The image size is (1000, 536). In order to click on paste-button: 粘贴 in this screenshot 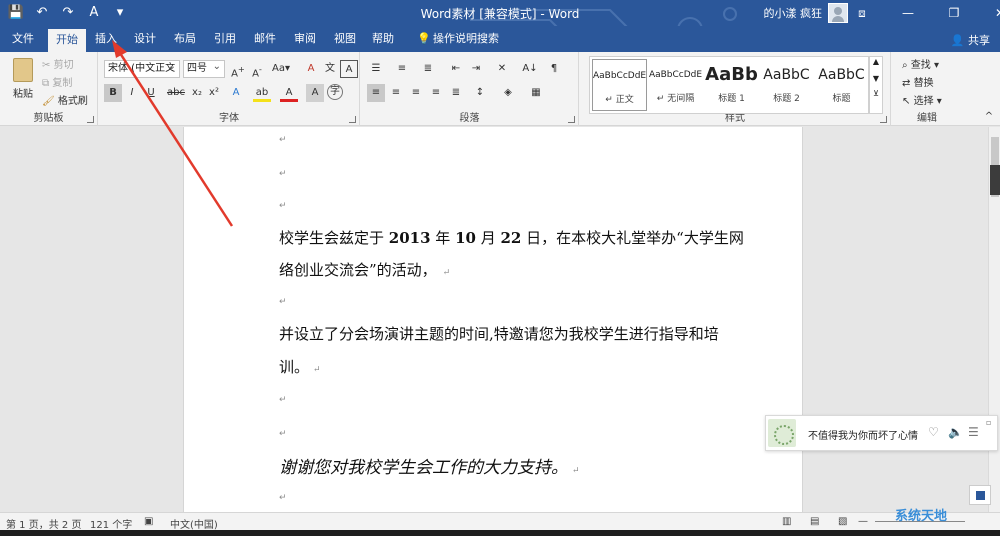, I will do `click(23, 80)`.